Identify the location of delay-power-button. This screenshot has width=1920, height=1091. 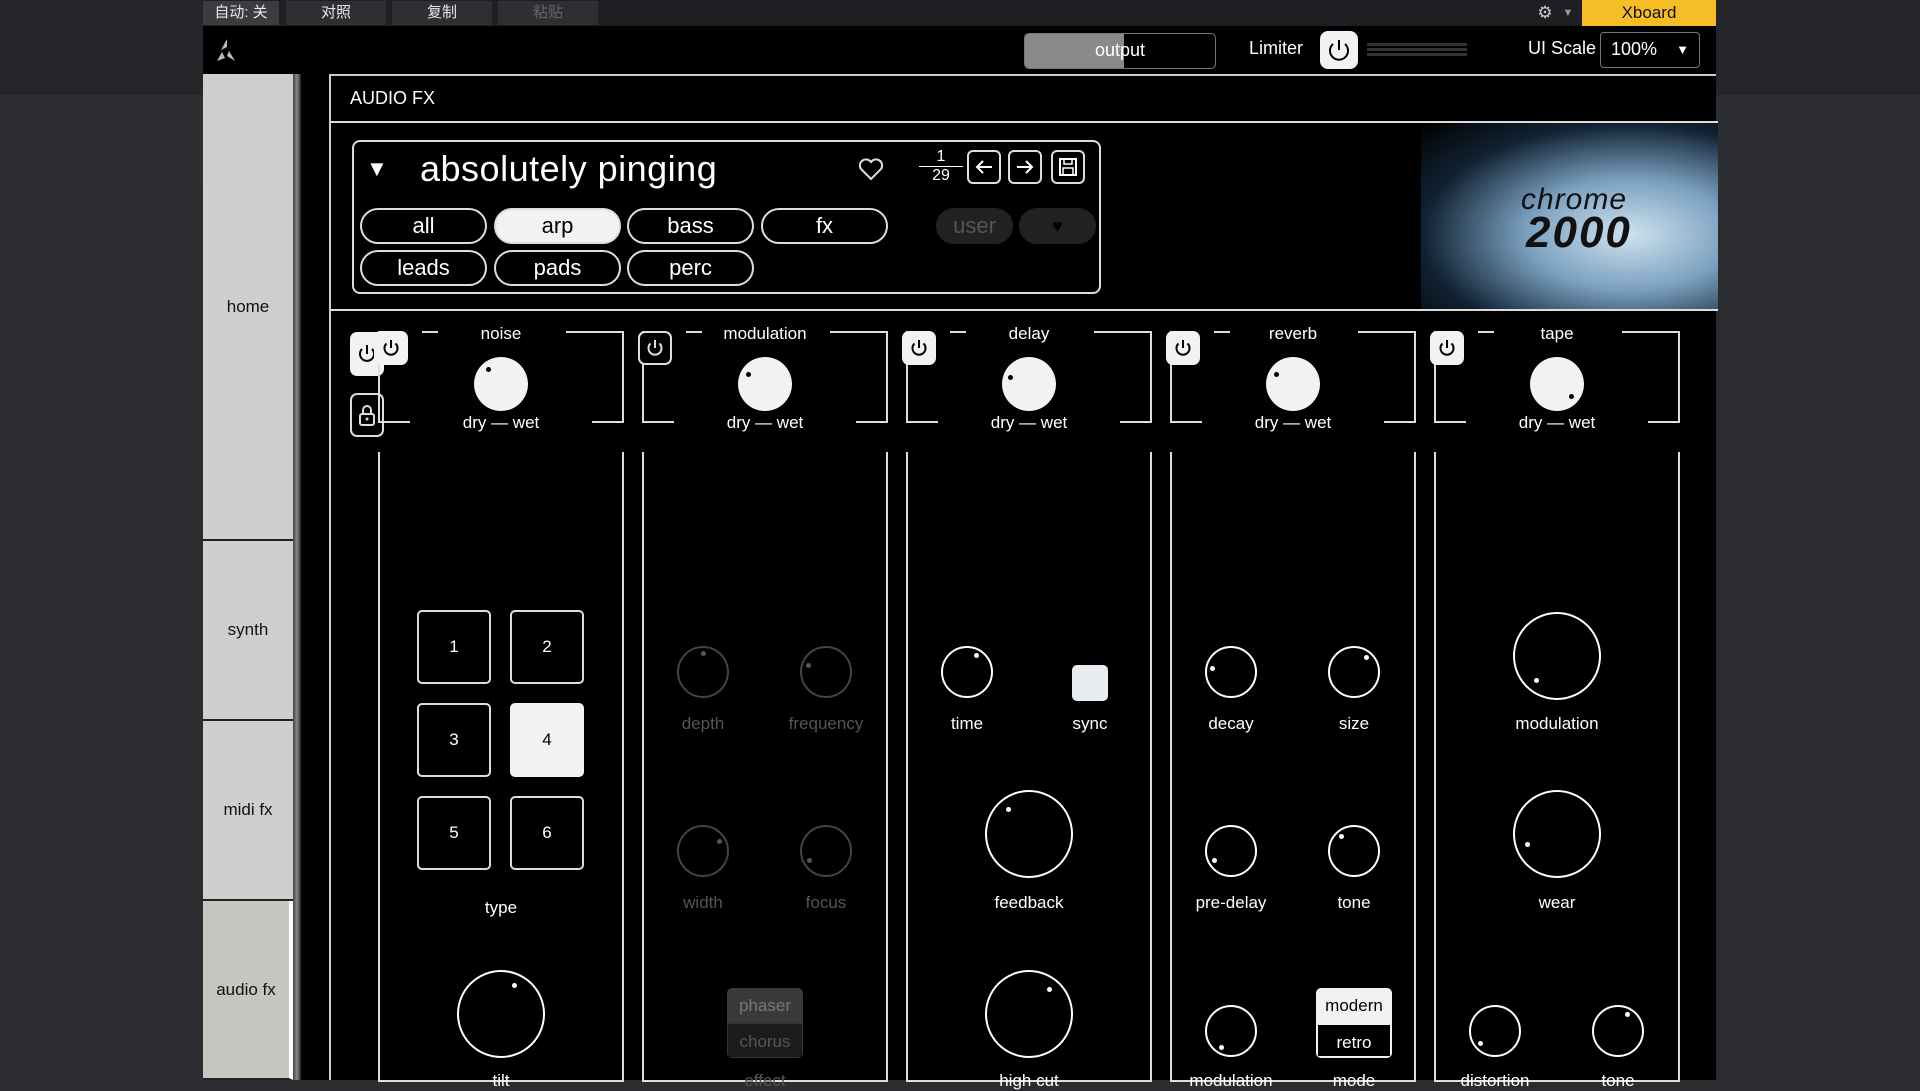
(919, 348).